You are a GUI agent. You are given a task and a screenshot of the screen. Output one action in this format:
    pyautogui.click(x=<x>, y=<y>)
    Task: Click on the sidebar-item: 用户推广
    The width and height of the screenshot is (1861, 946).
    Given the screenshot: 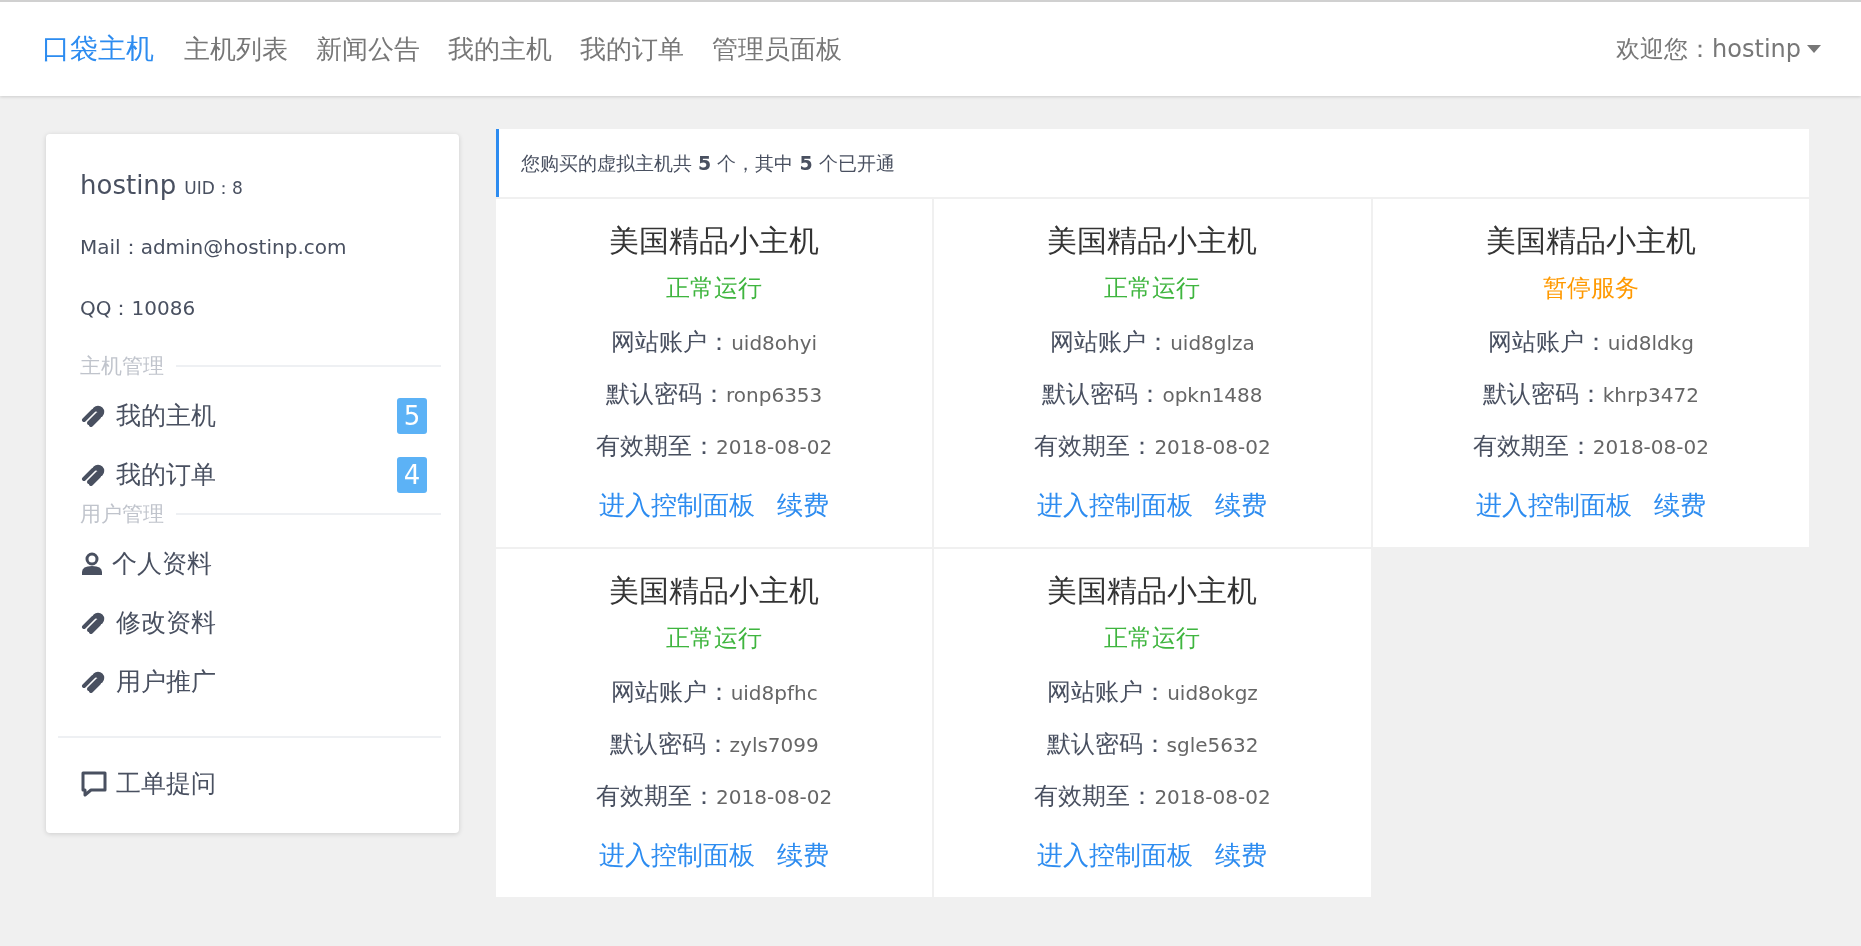 What is the action you would take?
    pyautogui.click(x=260, y=681)
    